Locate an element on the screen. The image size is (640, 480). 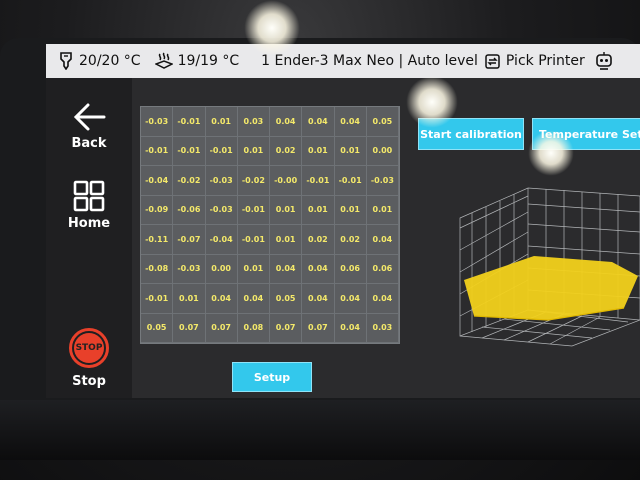
mesh-cell: -0.00 is located at coordinates (286, 181).